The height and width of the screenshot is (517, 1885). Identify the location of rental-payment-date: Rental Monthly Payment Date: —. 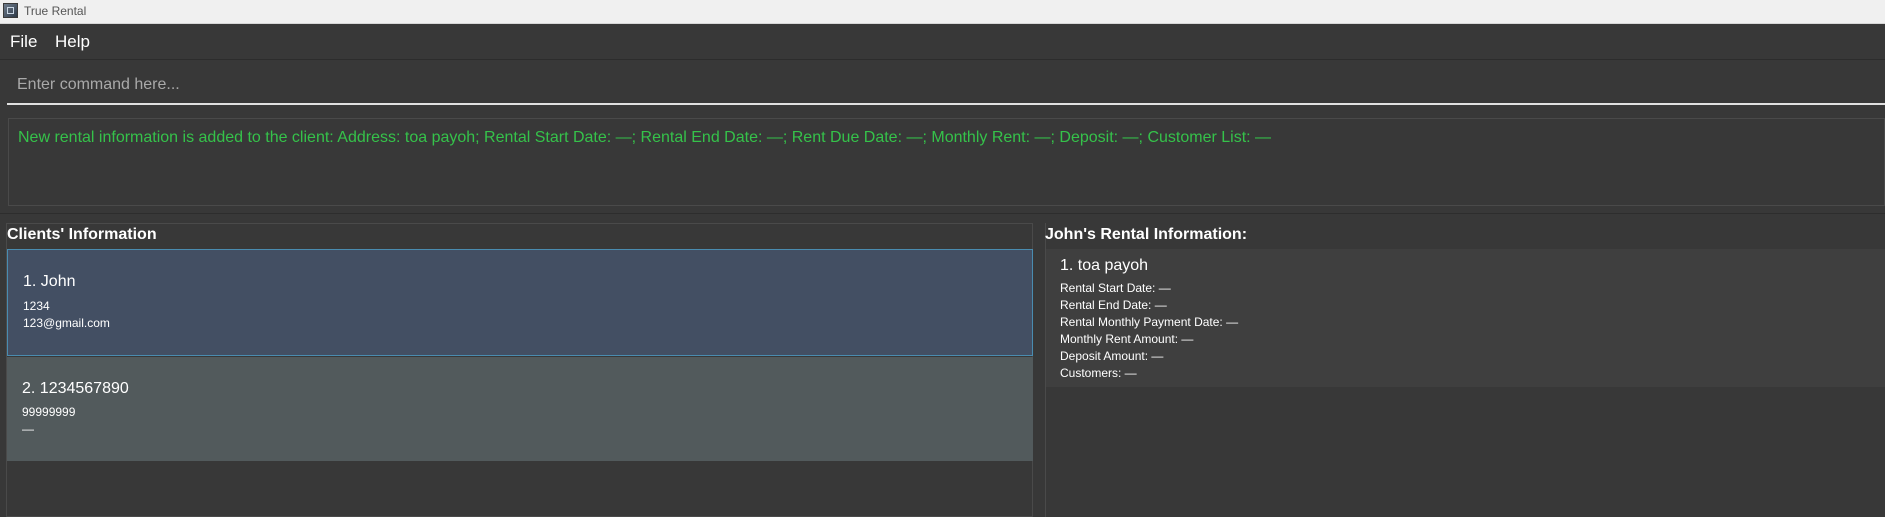
(1149, 322).